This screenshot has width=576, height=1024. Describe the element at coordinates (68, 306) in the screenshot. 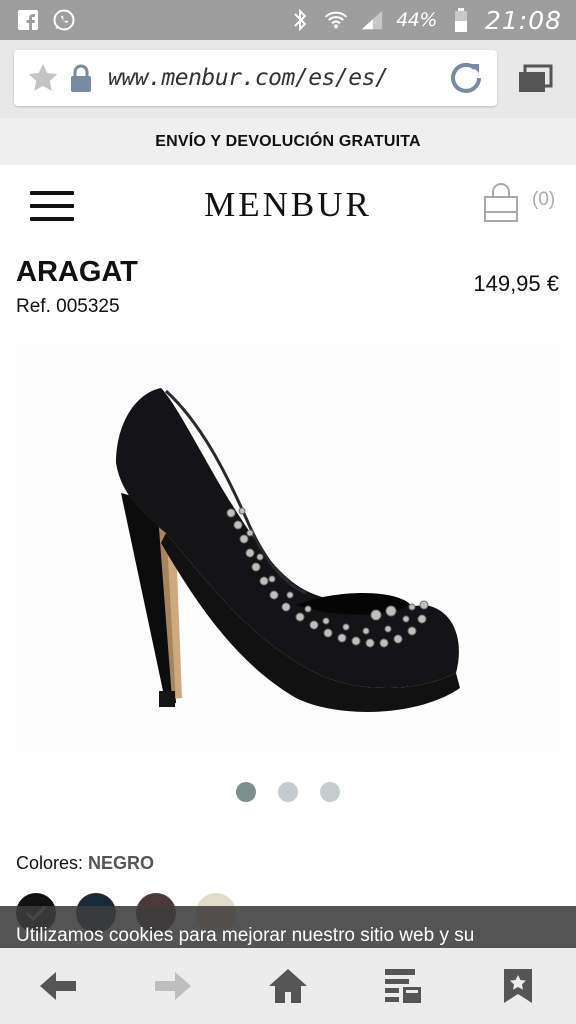

I see `product-ref: Ref. 005325` at that location.